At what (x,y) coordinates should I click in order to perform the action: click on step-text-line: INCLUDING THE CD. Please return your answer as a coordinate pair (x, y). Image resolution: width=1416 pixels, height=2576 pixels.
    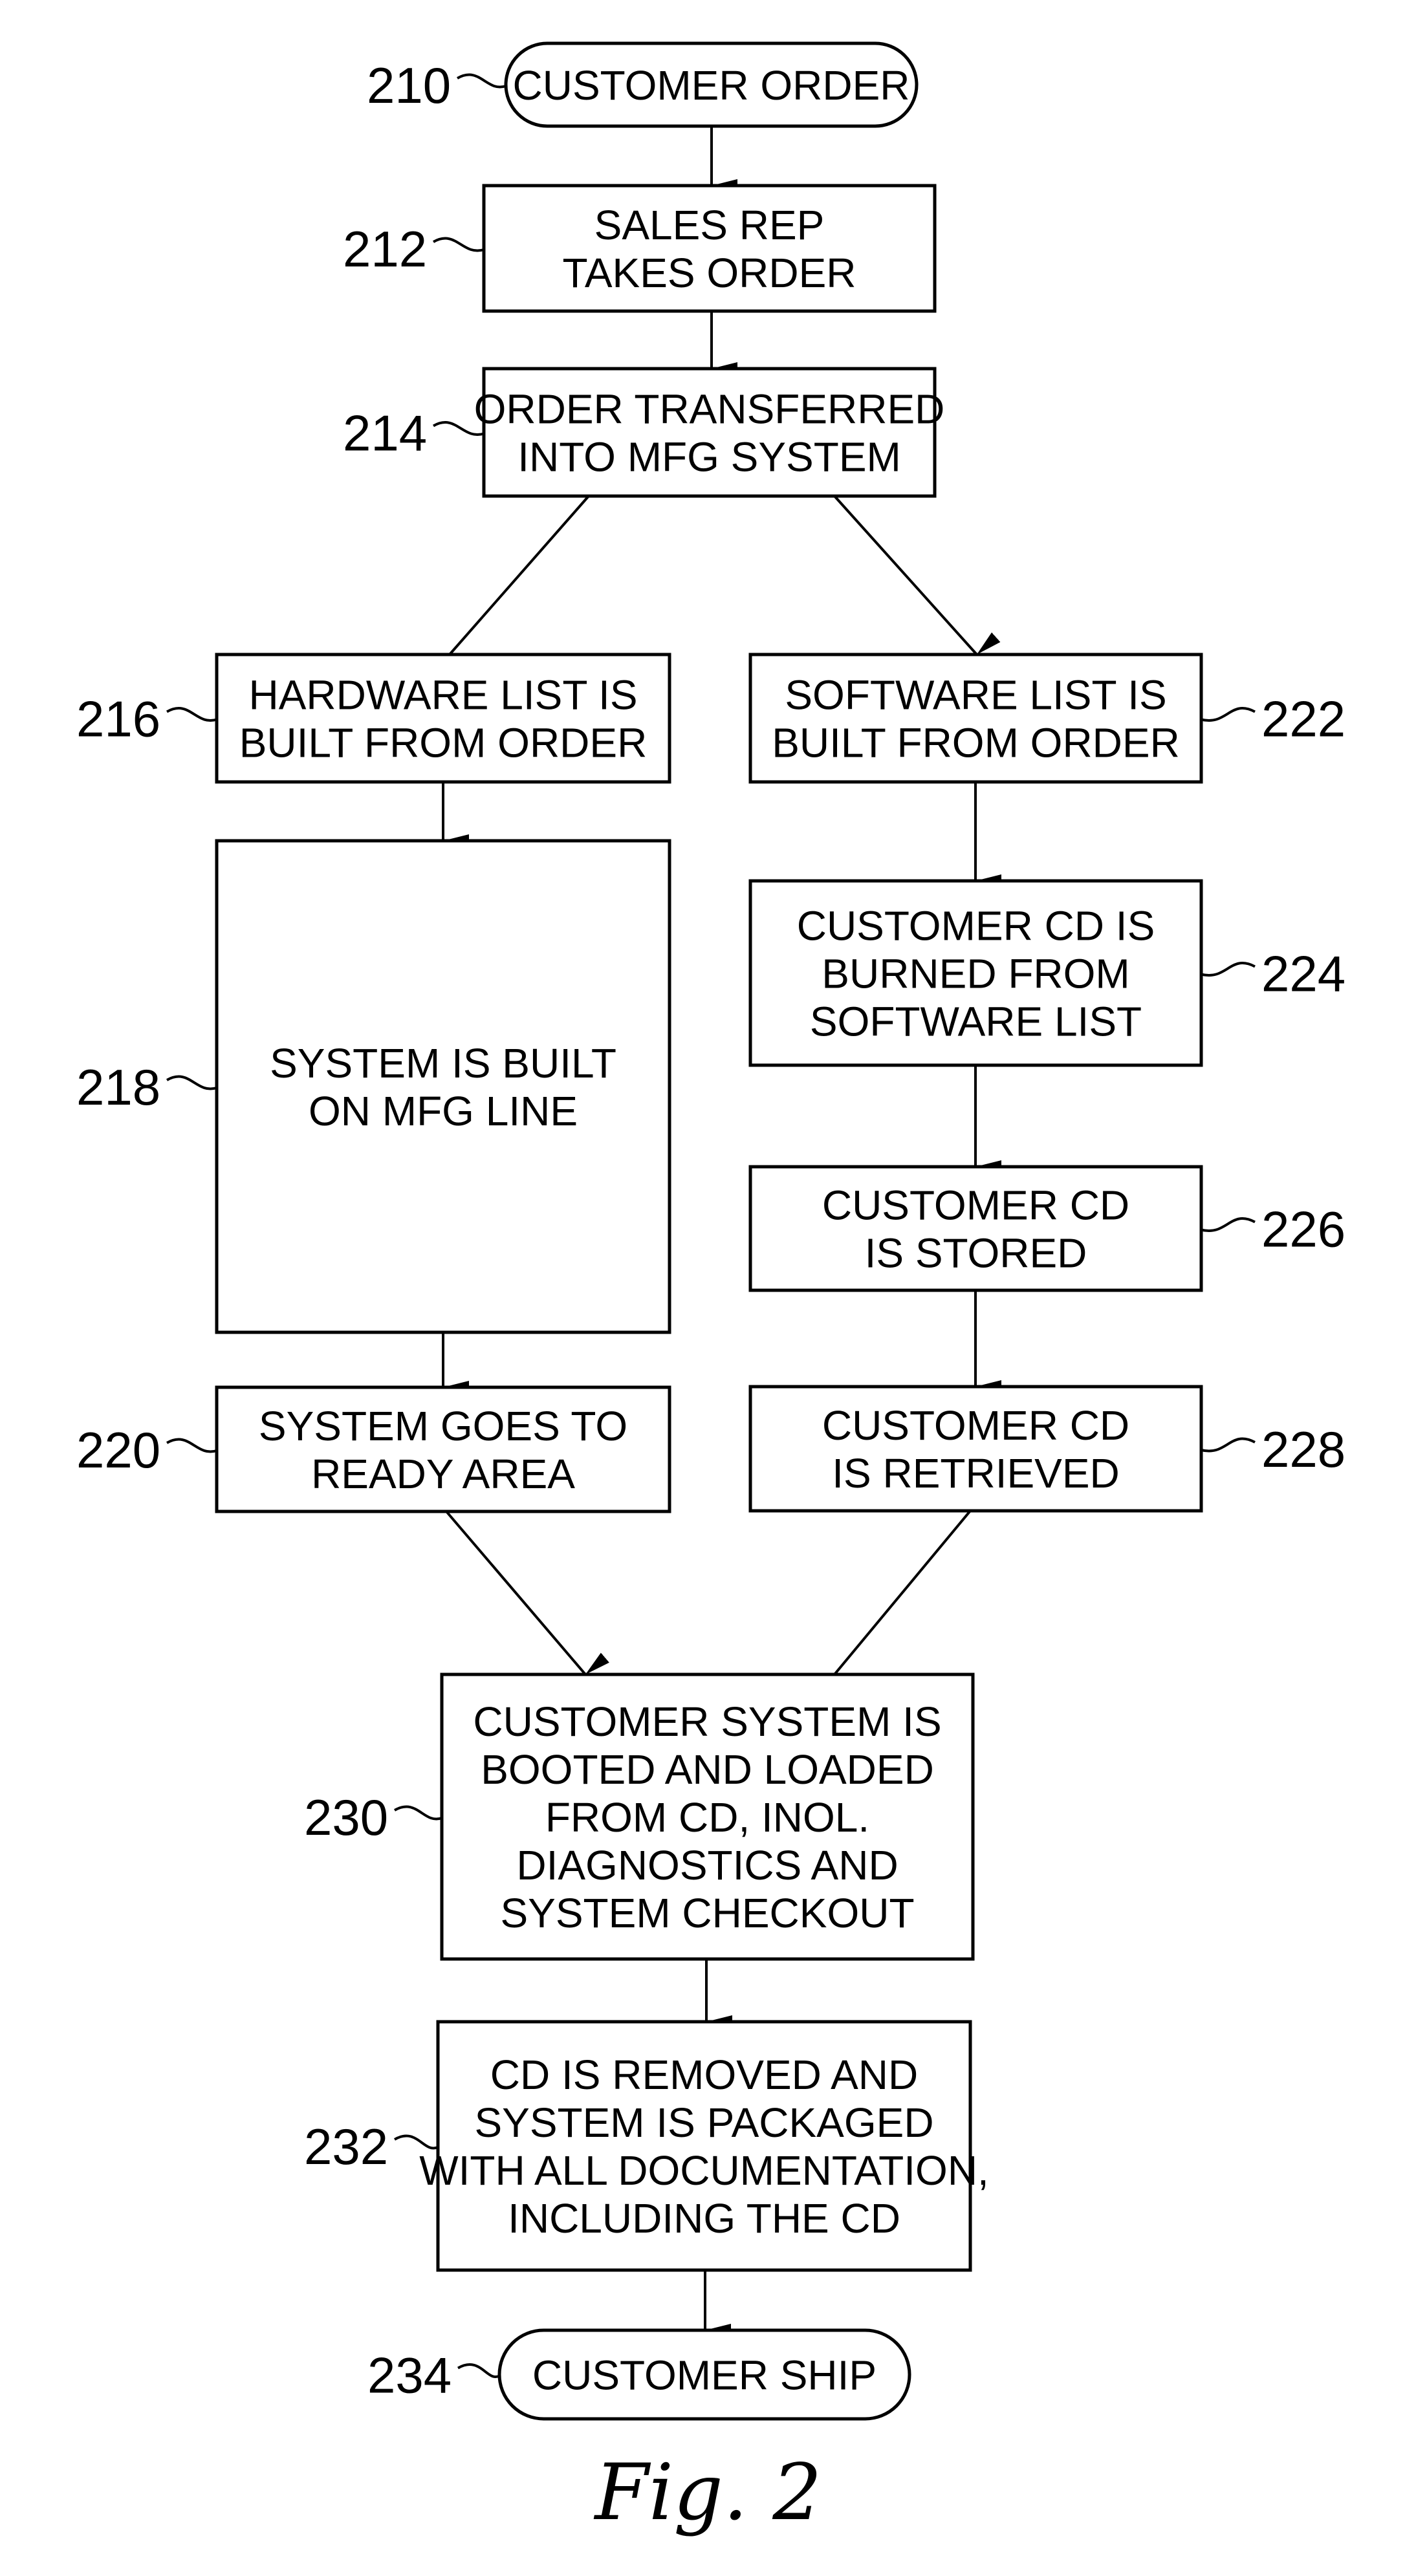
    Looking at the image, I should click on (704, 2218).